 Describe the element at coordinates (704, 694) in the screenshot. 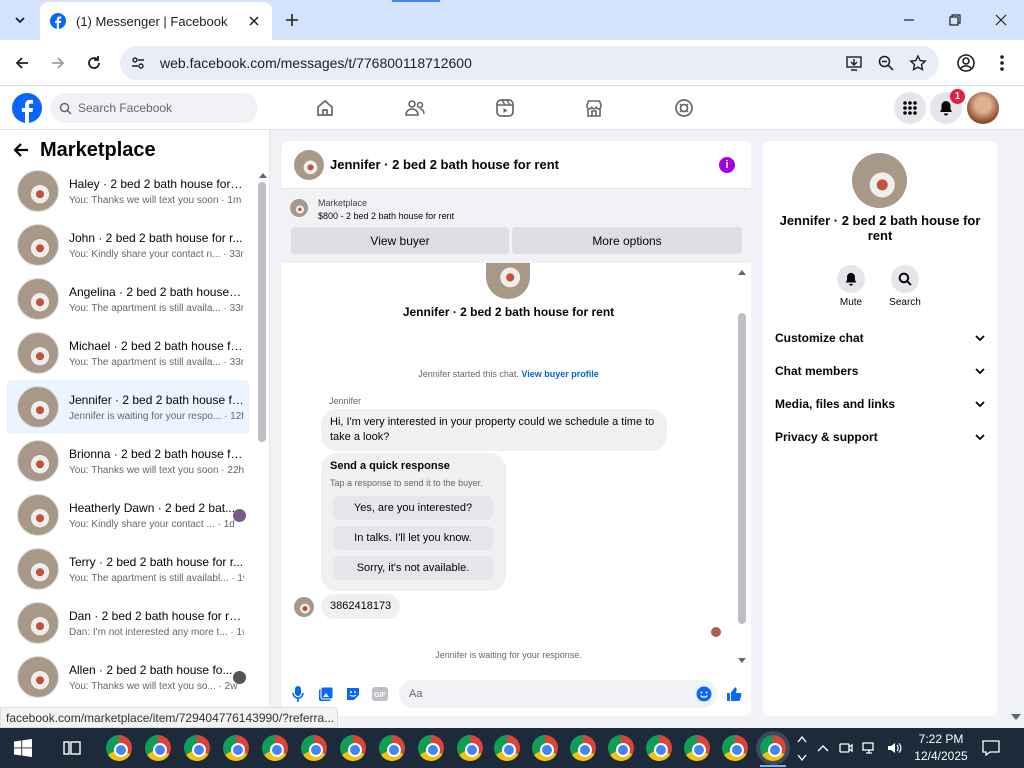

I see `emoji-icon` at that location.